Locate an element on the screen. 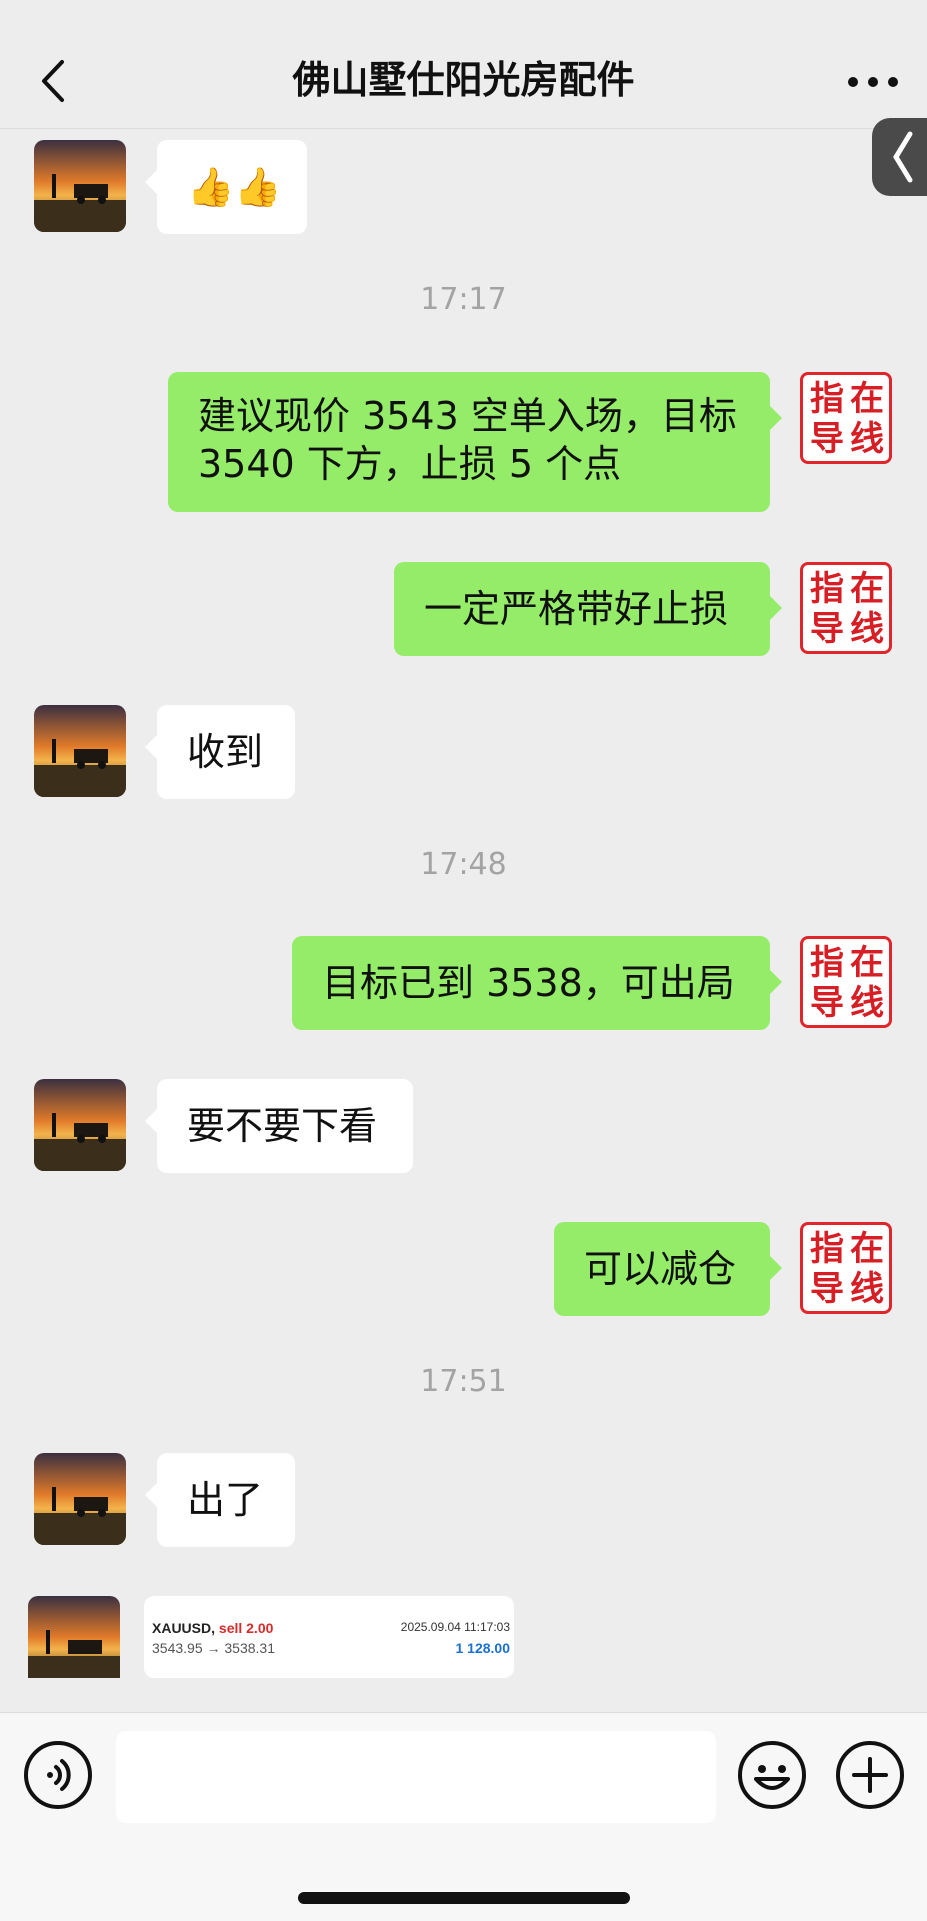 The width and height of the screenshot is (927, 1921). emoji-icon is located at coordinates (772, 1775).